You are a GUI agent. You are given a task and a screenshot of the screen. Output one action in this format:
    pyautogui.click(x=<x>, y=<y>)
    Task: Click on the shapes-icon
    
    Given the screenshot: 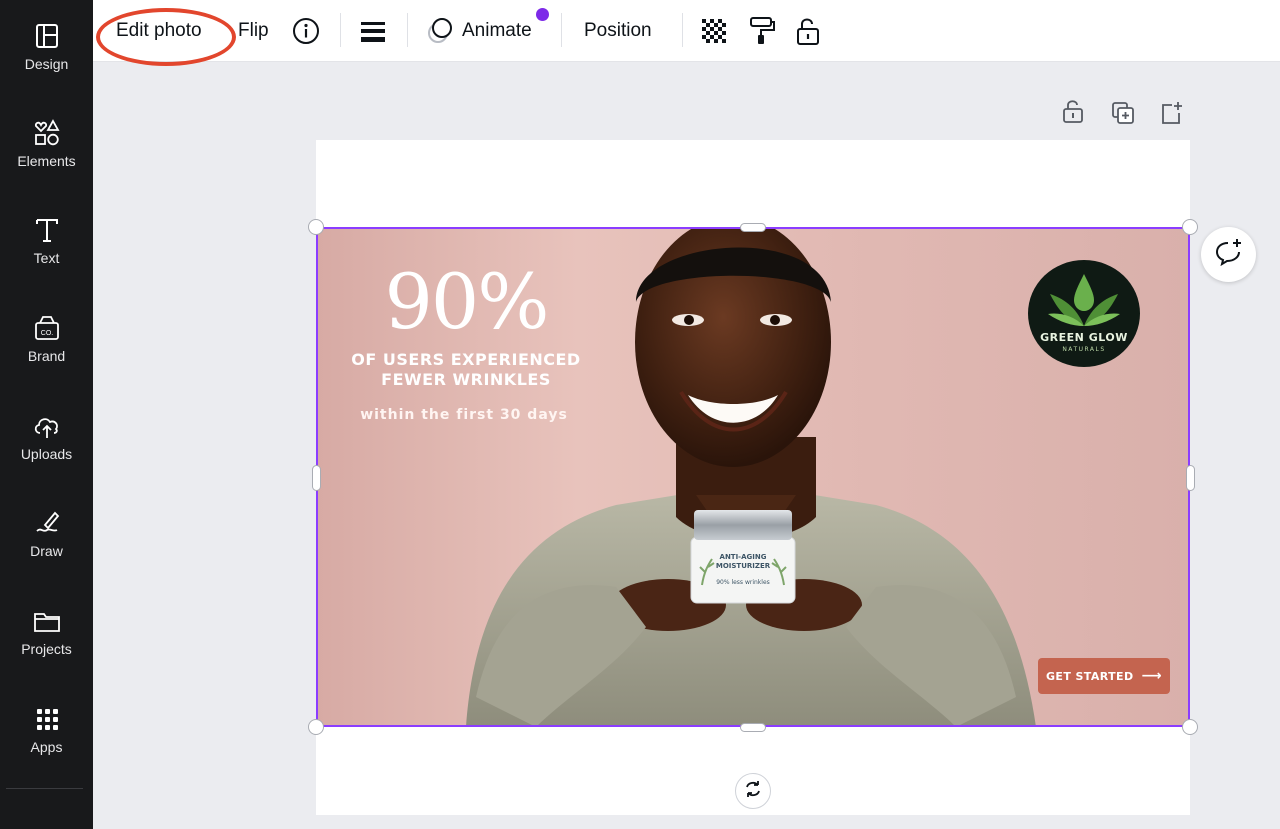 What is the action you would take?
    pyautogui.click(x=47, y=133)
    